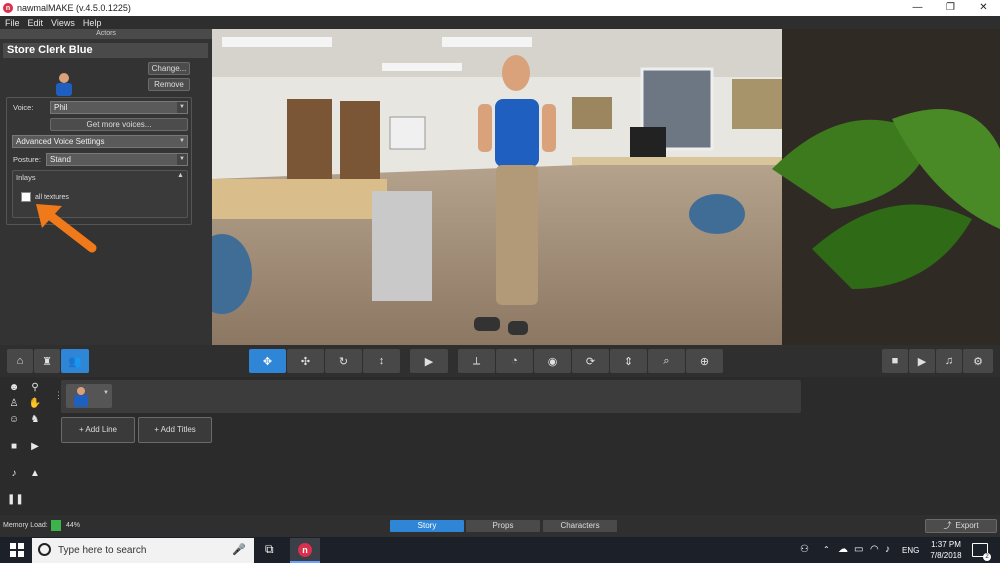 Image resolution: width=1000 pixels, height=563 pixels. What do you see at coordinates (35, 420) in the screenshot?
I see `sit-icon: ♞` at bounding box center [35, 420].